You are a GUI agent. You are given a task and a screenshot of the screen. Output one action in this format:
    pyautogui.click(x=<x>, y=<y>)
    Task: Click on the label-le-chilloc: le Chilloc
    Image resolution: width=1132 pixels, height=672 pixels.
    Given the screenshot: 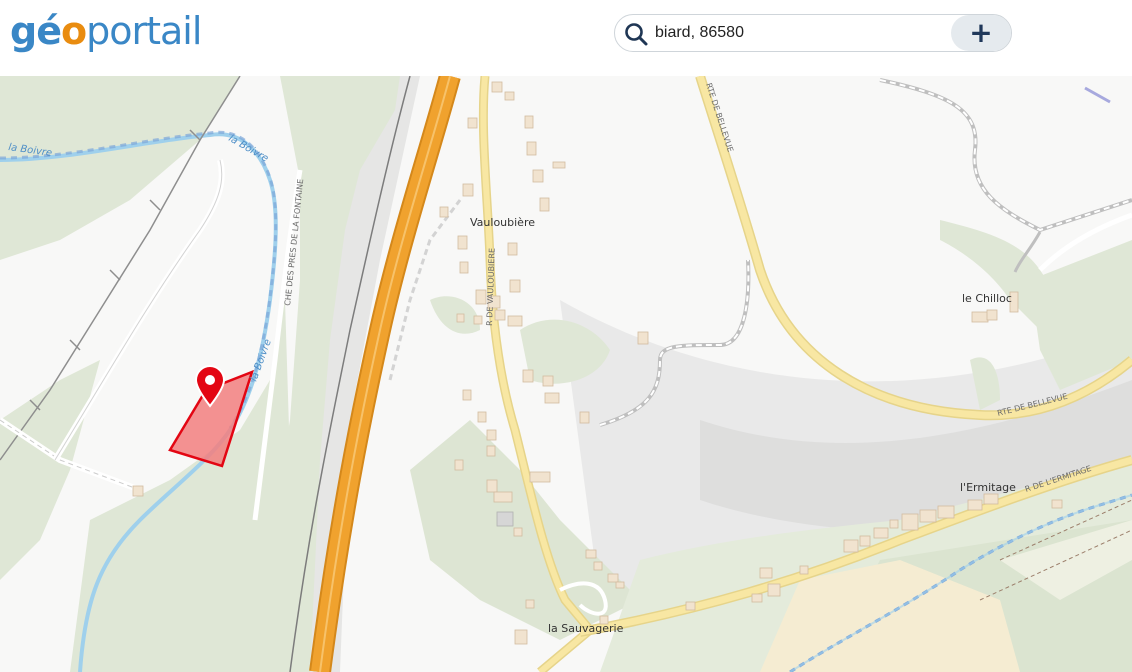 What is the action you would take?
    pyautogui.click(x=987, y=298)
    